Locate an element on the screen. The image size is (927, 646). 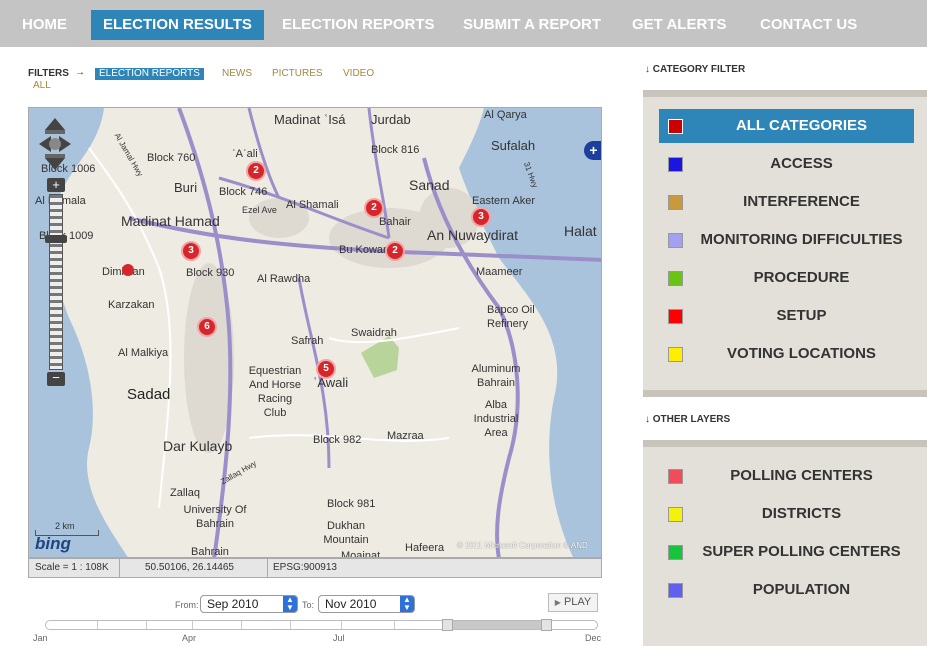
to-label: To: is located at coordinates (308, 605).